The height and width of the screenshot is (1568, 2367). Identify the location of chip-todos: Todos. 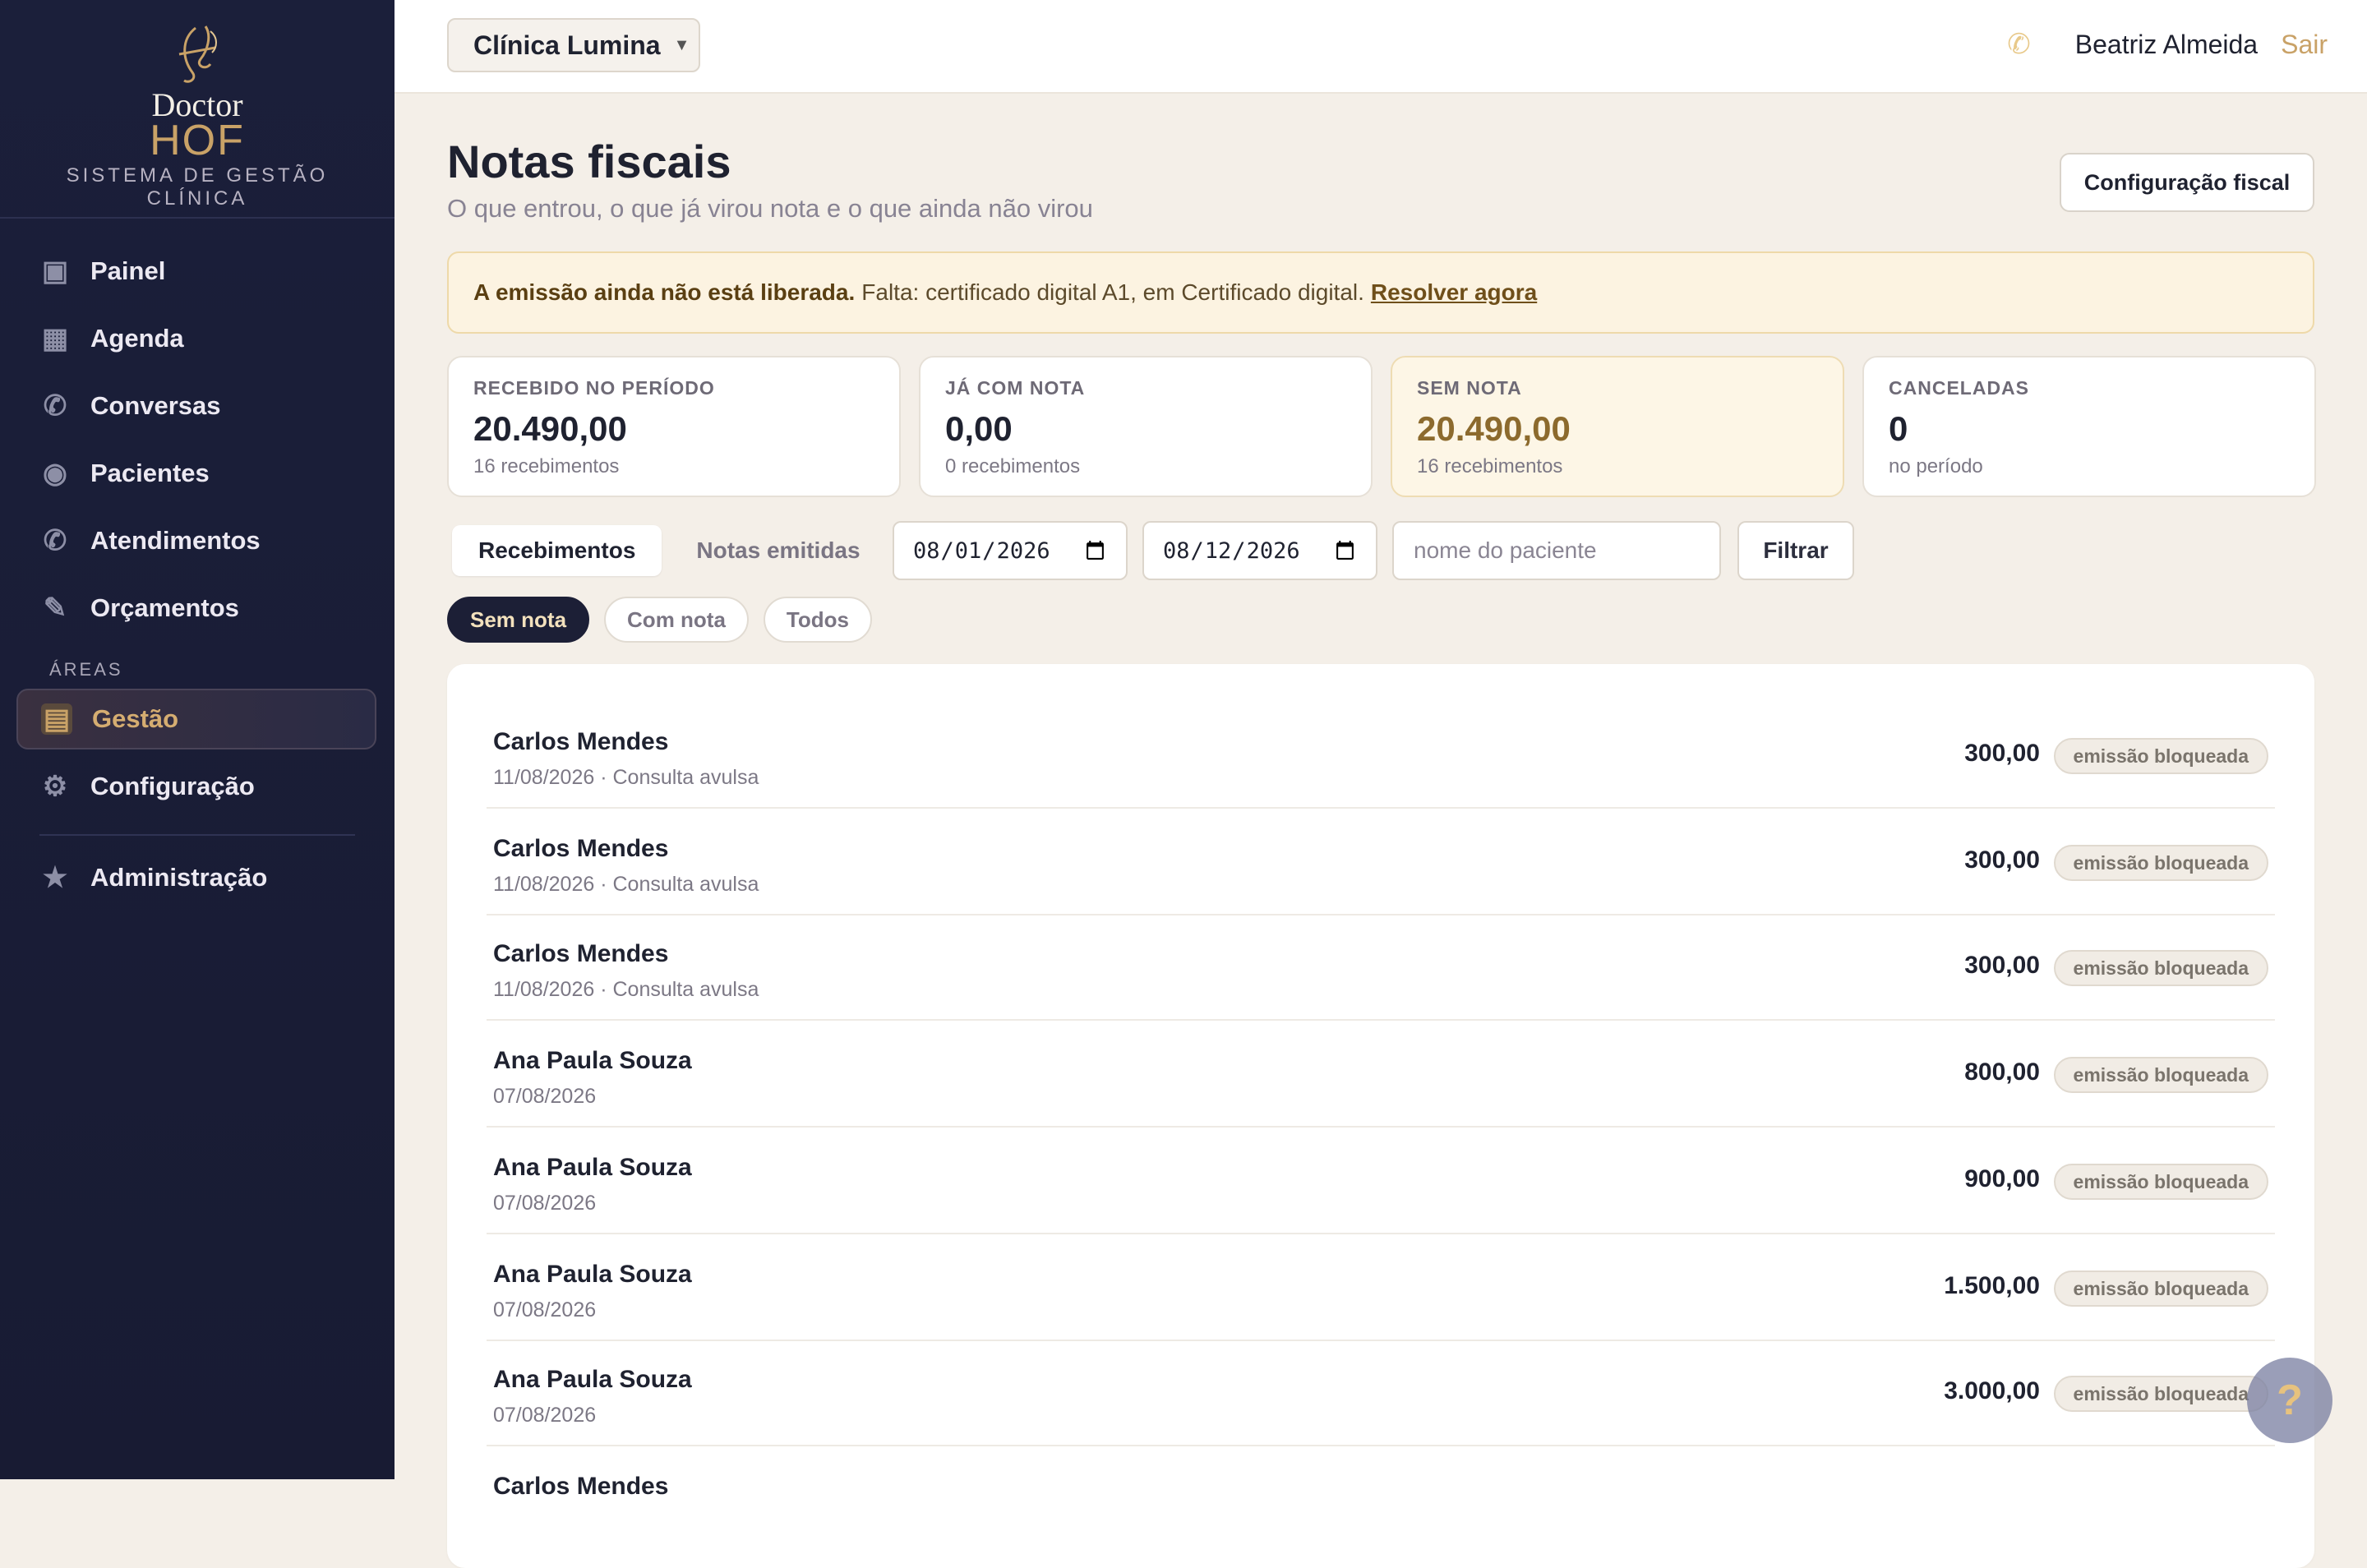
(817, 620).